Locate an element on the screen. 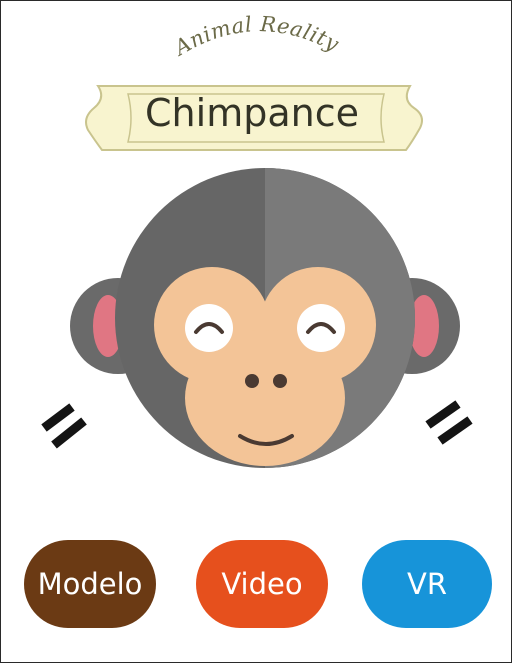  header: Animal Reality Chimpance is located at coordinates (254, 81).